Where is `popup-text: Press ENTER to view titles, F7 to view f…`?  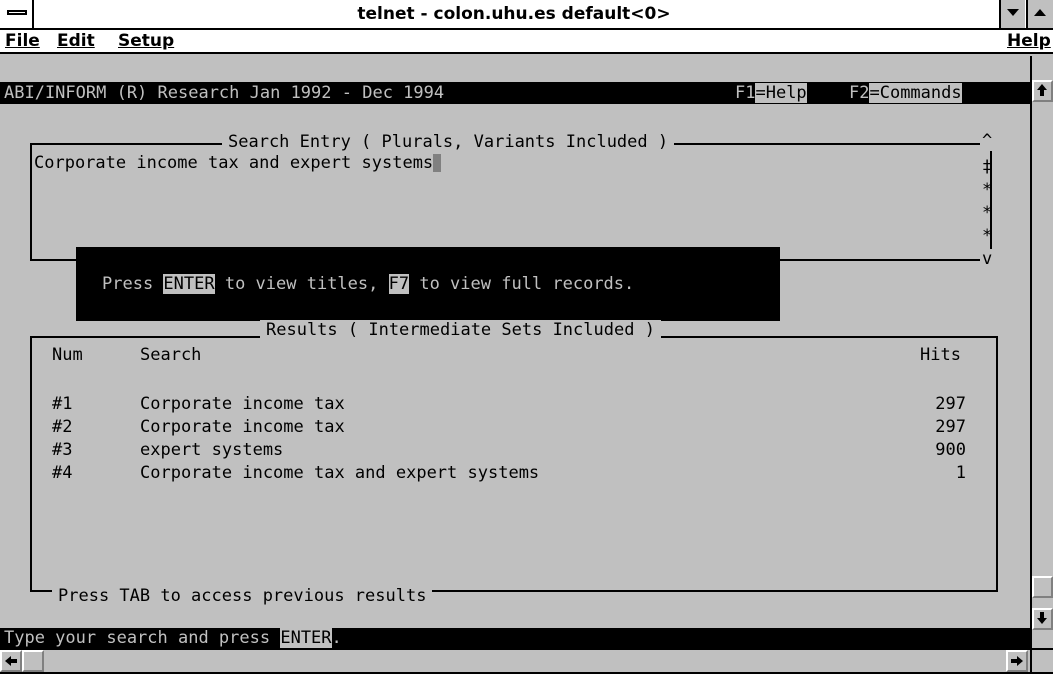 popup-text: Press ENTER to view titles, F7 to view f… is located at coordinates (368, 284).